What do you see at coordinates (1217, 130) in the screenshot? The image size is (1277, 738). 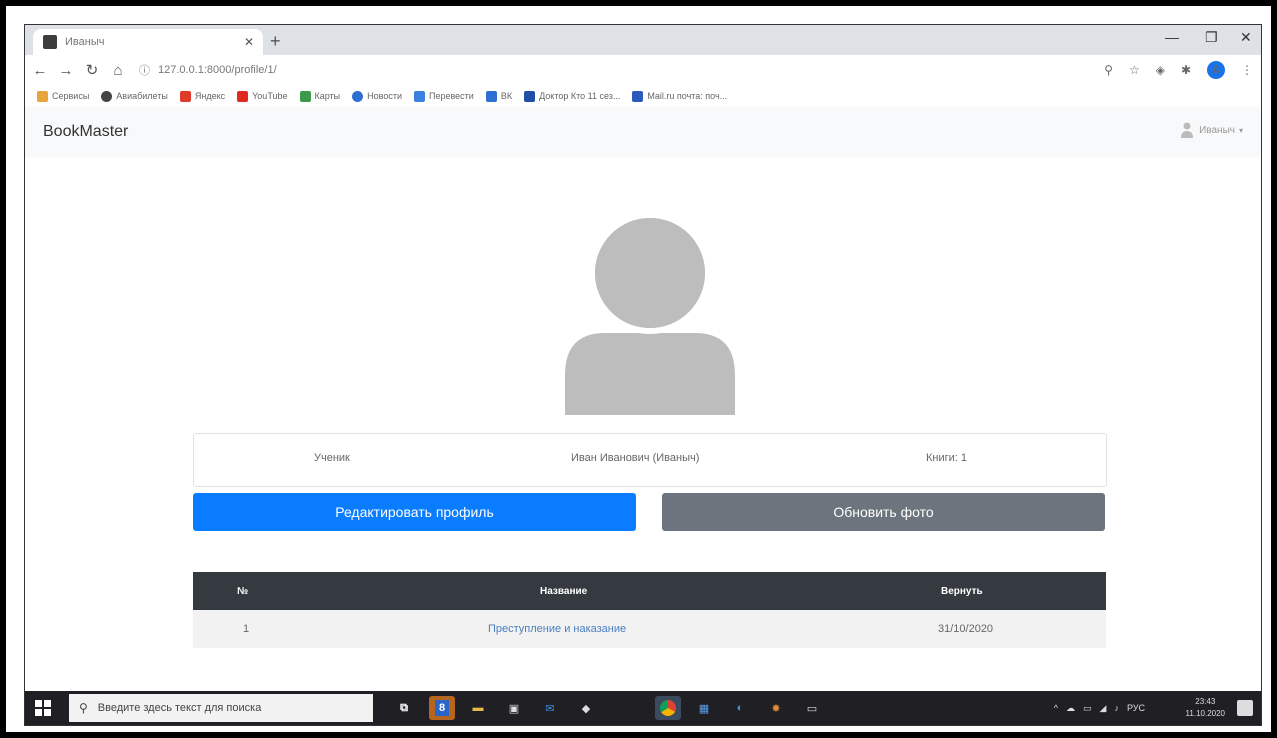 I see `user-dropdown-label: Иваныч` at bounding box center [1217, 130].